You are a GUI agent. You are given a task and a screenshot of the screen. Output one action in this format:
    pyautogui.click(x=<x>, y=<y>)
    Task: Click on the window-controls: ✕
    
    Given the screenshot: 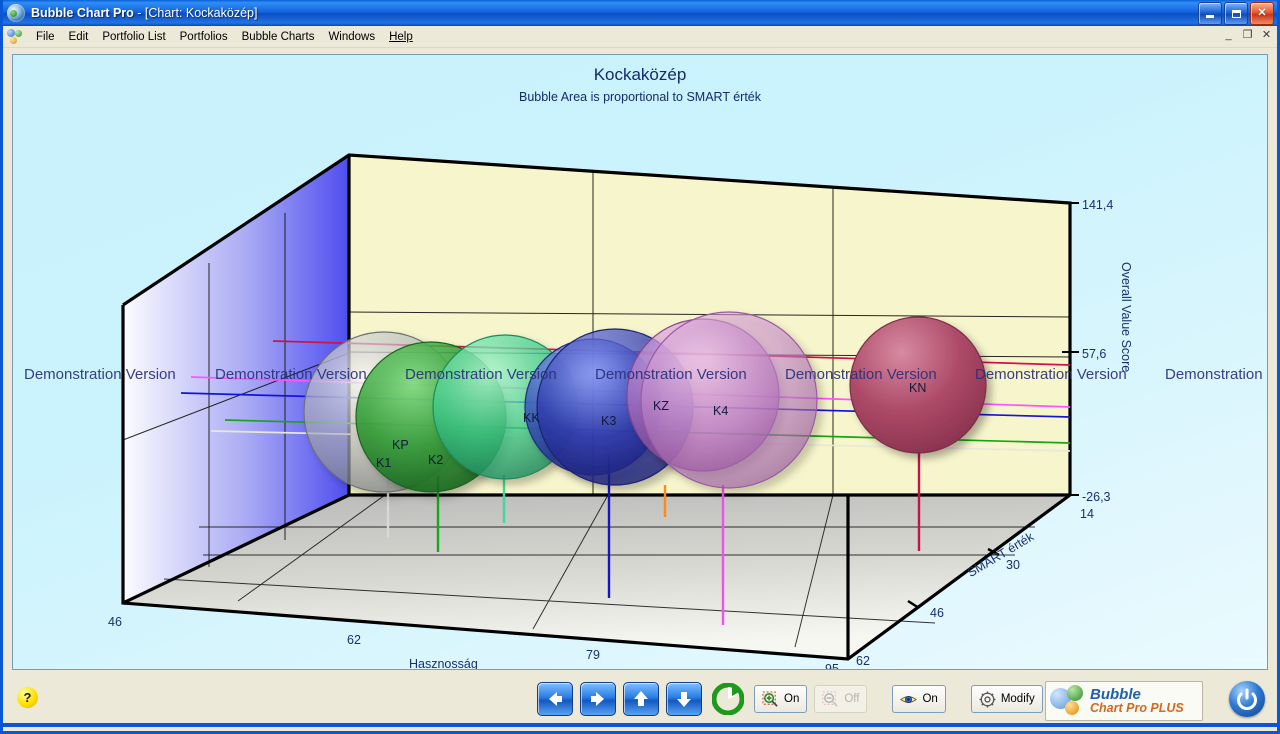 What is the action you would take?
    pyautogui.click(x=1236, y=13)
    